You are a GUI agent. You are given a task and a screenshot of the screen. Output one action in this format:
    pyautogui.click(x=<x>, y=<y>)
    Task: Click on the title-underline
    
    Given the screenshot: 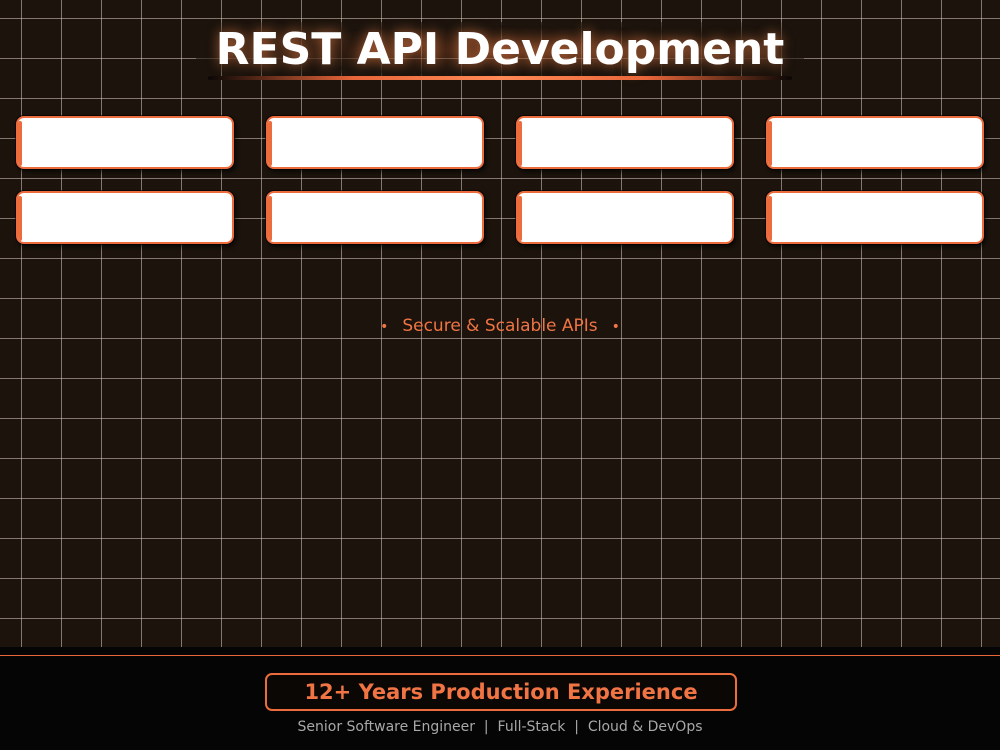 What is the action you would take?
    pyautogui.click(x=500, y=78)
    